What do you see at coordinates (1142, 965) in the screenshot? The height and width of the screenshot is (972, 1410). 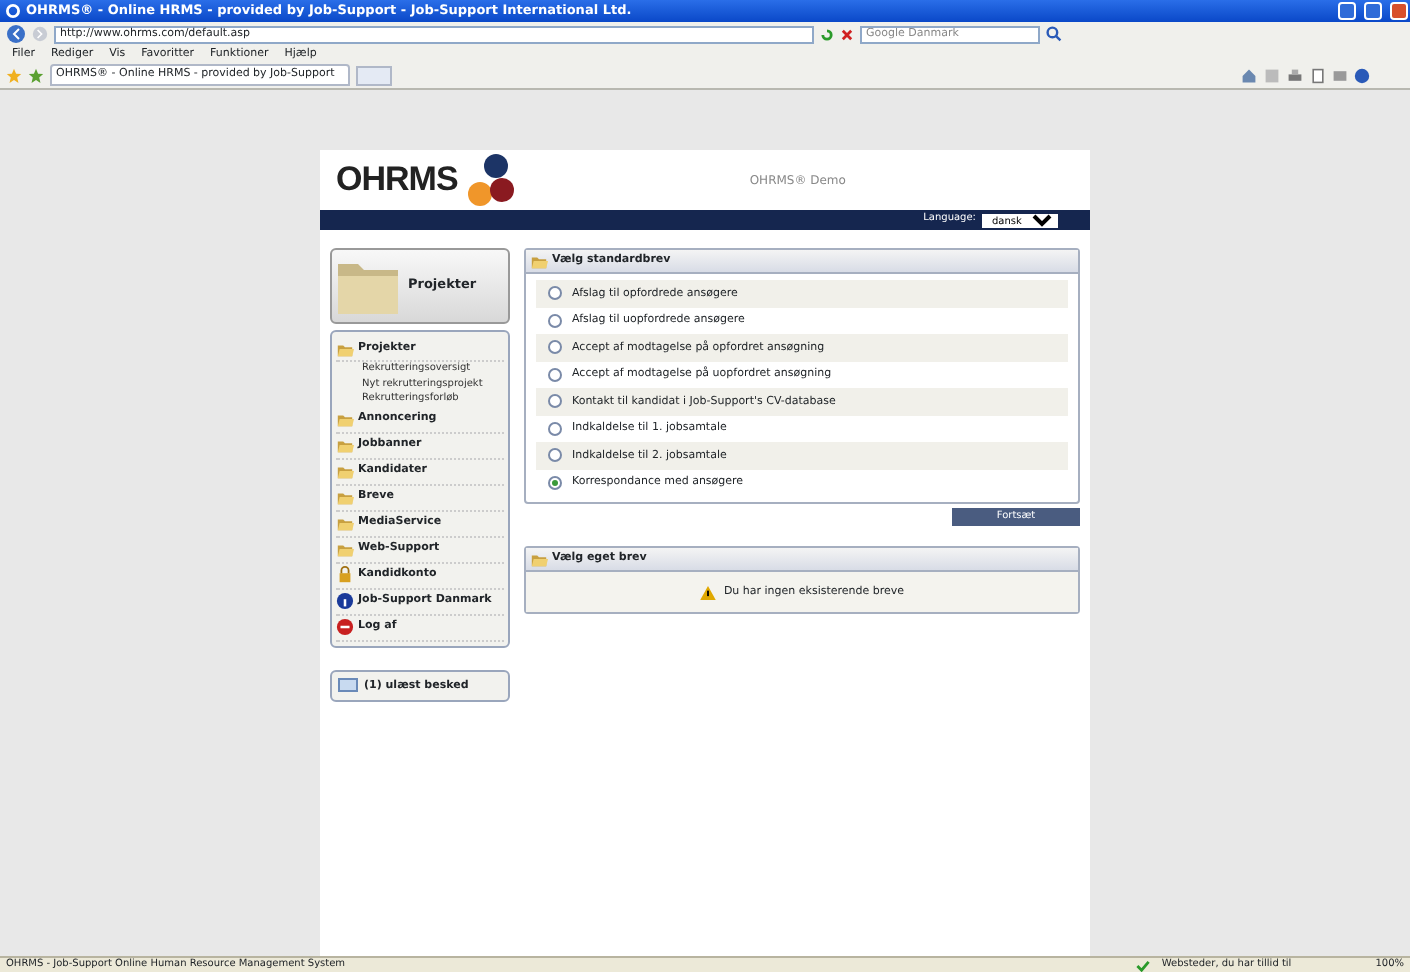 I see `check-icon` at bounding box center [1142, 965].